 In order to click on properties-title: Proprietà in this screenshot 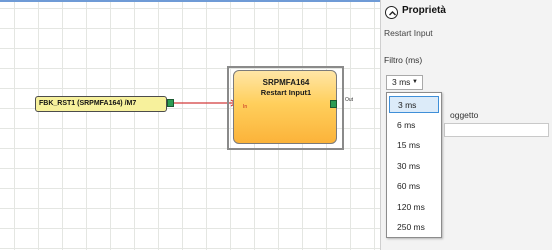, I will do `click(424, 10)`.